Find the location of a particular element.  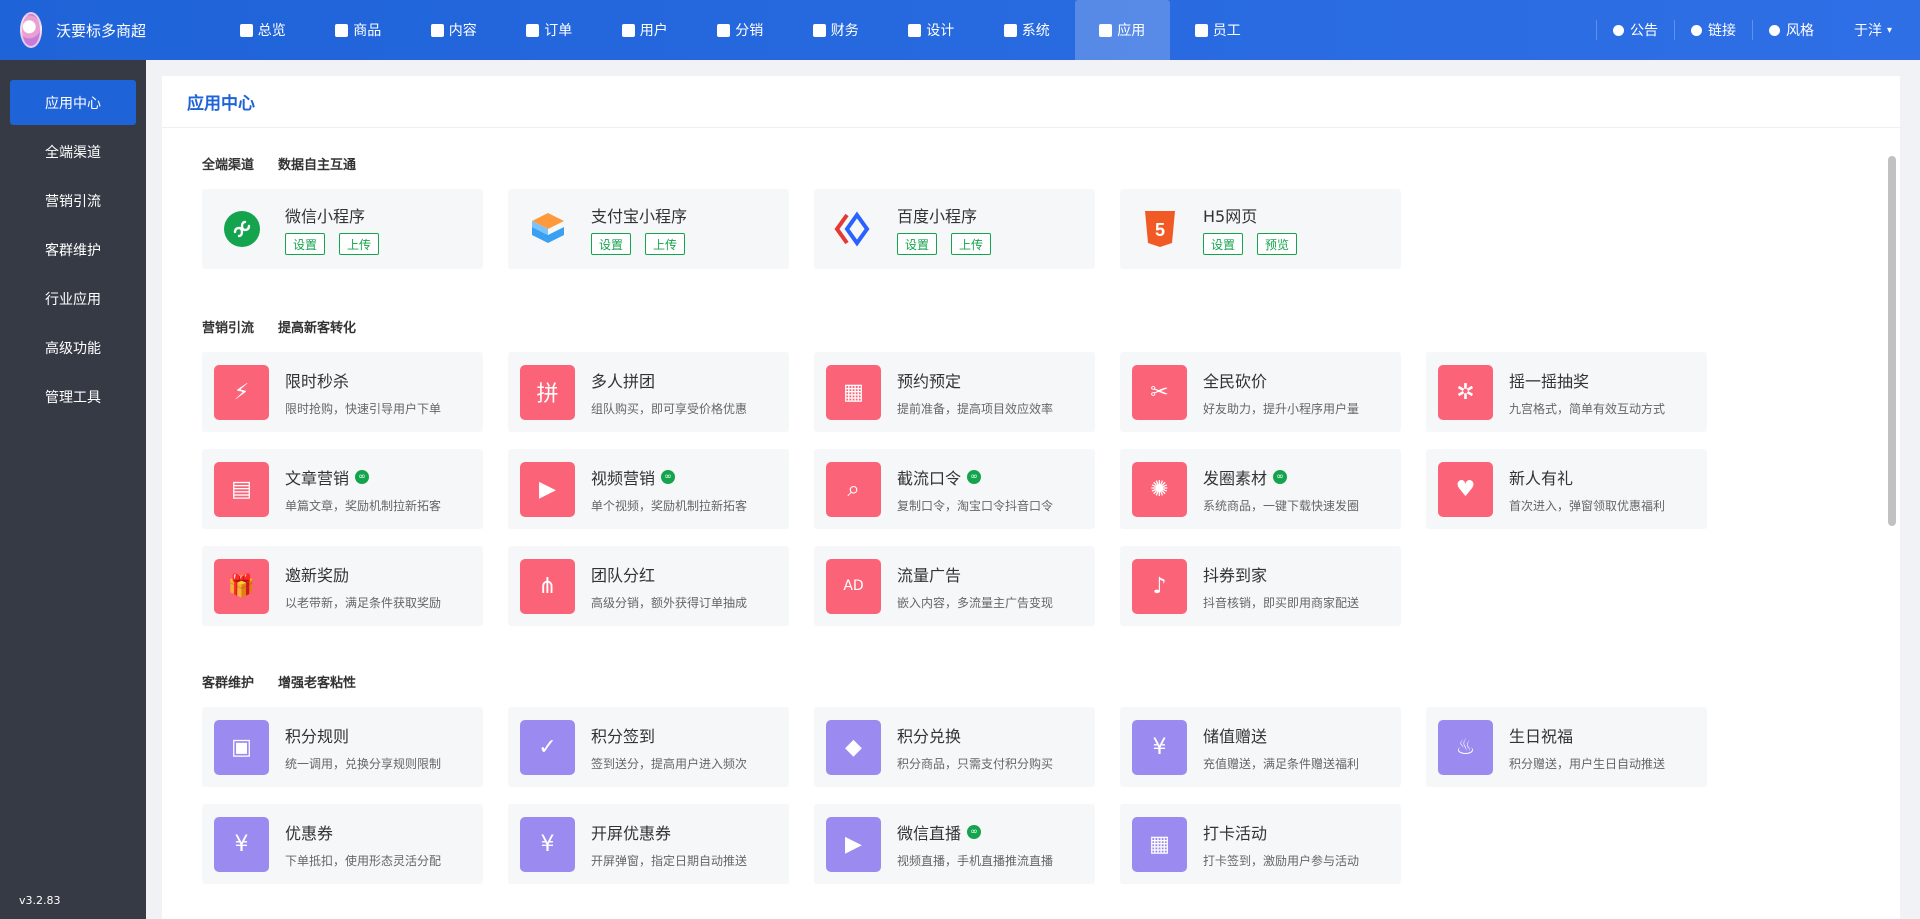

channel-text: 百度小程序 设置 上传 is located at coordinates (944, 229).